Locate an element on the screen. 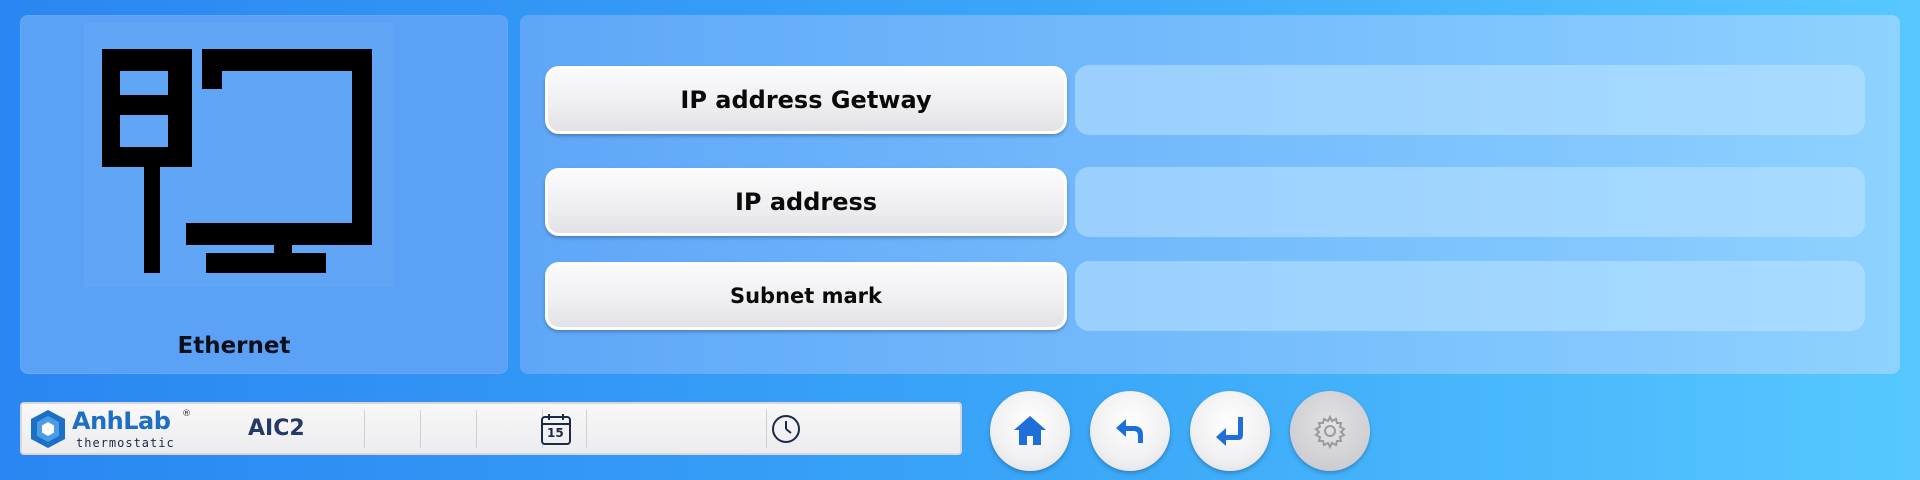 Image resolution: width=1920 pixels, height=480 pixels. back-icon is located at coordinates (1129, 431).